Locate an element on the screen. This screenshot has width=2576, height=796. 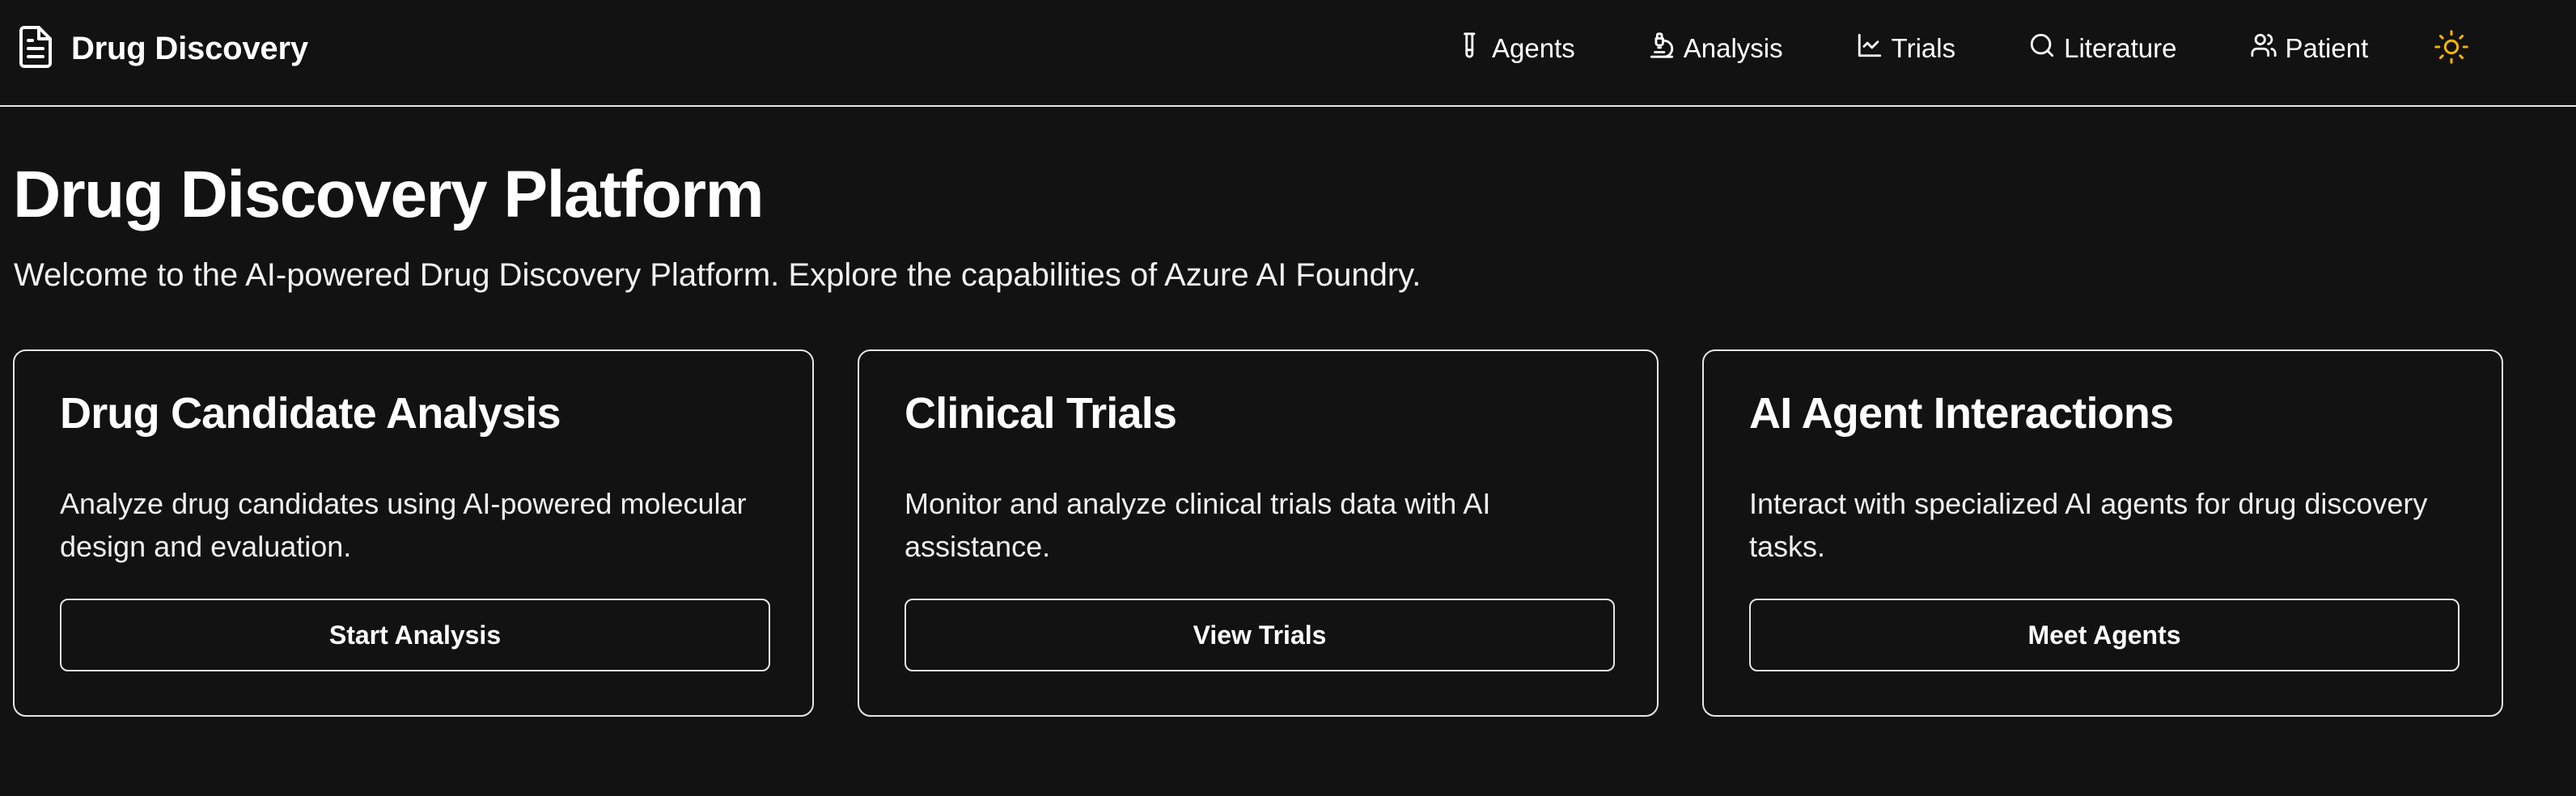
nav-item-trials: Trials is located at coordinates (1905, 49).